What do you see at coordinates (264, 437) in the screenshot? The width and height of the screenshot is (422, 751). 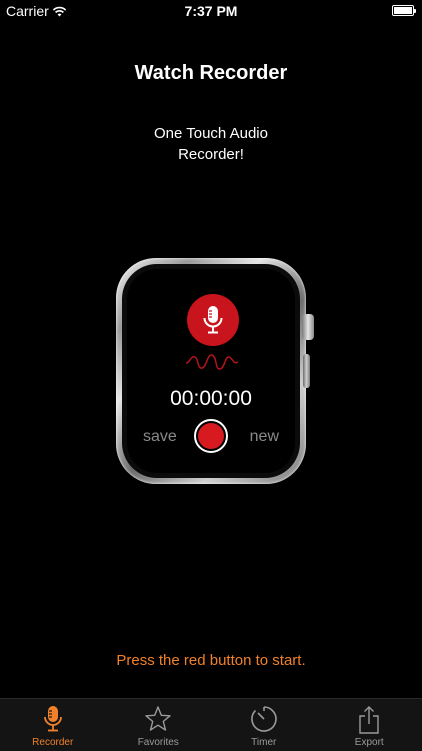 I see `new-button: new` at bounding box center [264, 437].